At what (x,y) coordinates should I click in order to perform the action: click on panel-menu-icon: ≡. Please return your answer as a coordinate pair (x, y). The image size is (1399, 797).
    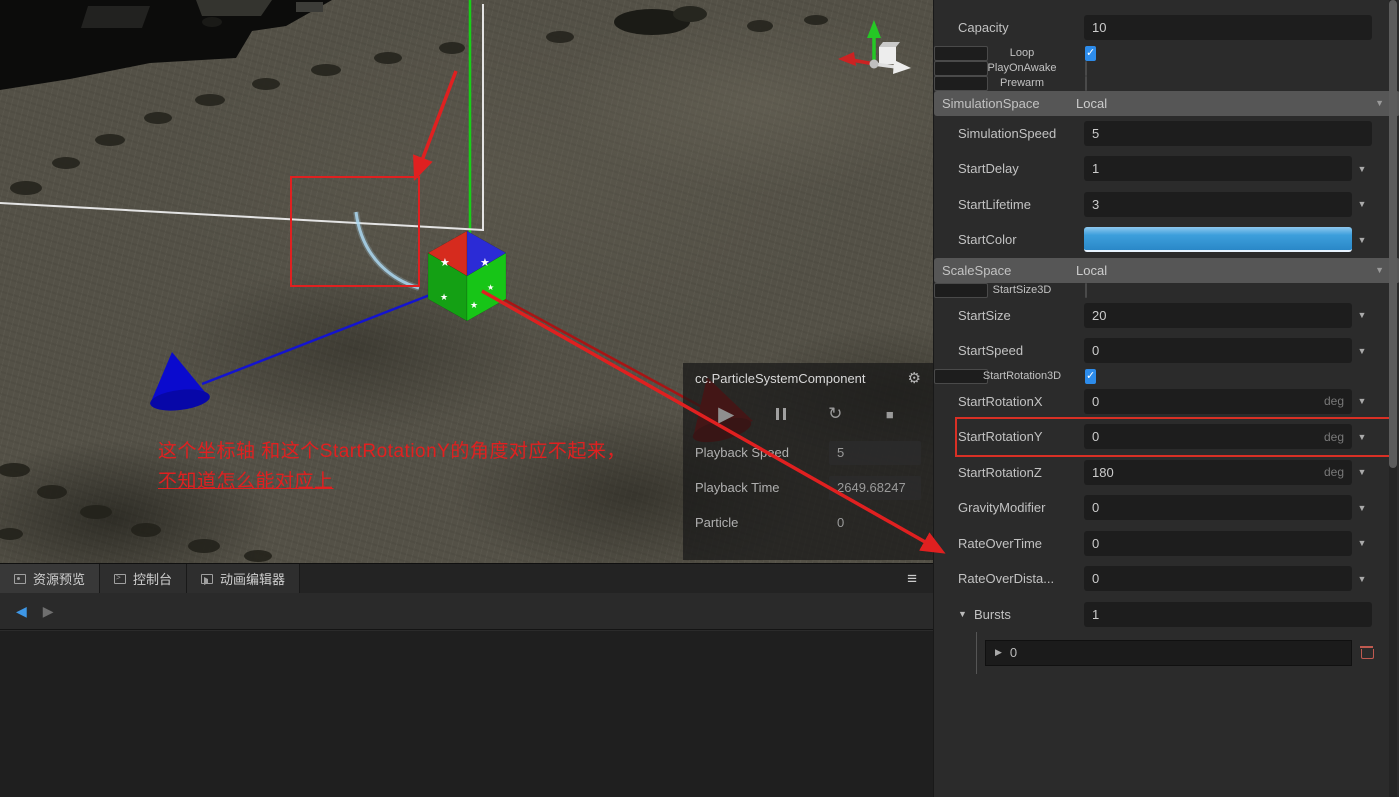
    Looking at the image, I should click on (912, 579).